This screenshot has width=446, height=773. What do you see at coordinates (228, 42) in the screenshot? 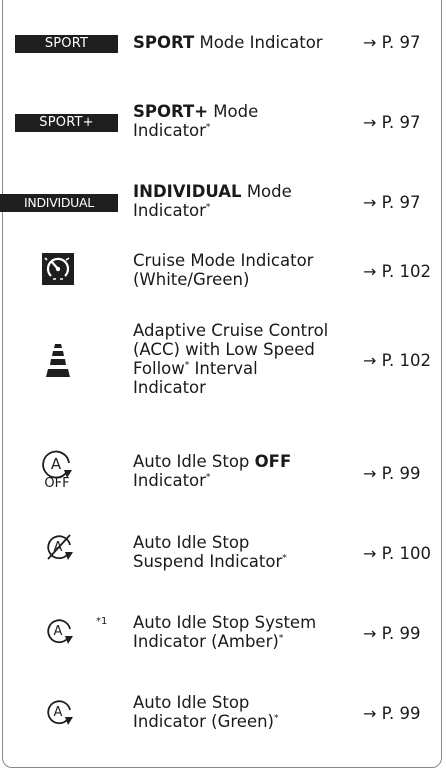
I see `indicator-label: SPORT Mode Indicator` at bounding box center [228, 42].